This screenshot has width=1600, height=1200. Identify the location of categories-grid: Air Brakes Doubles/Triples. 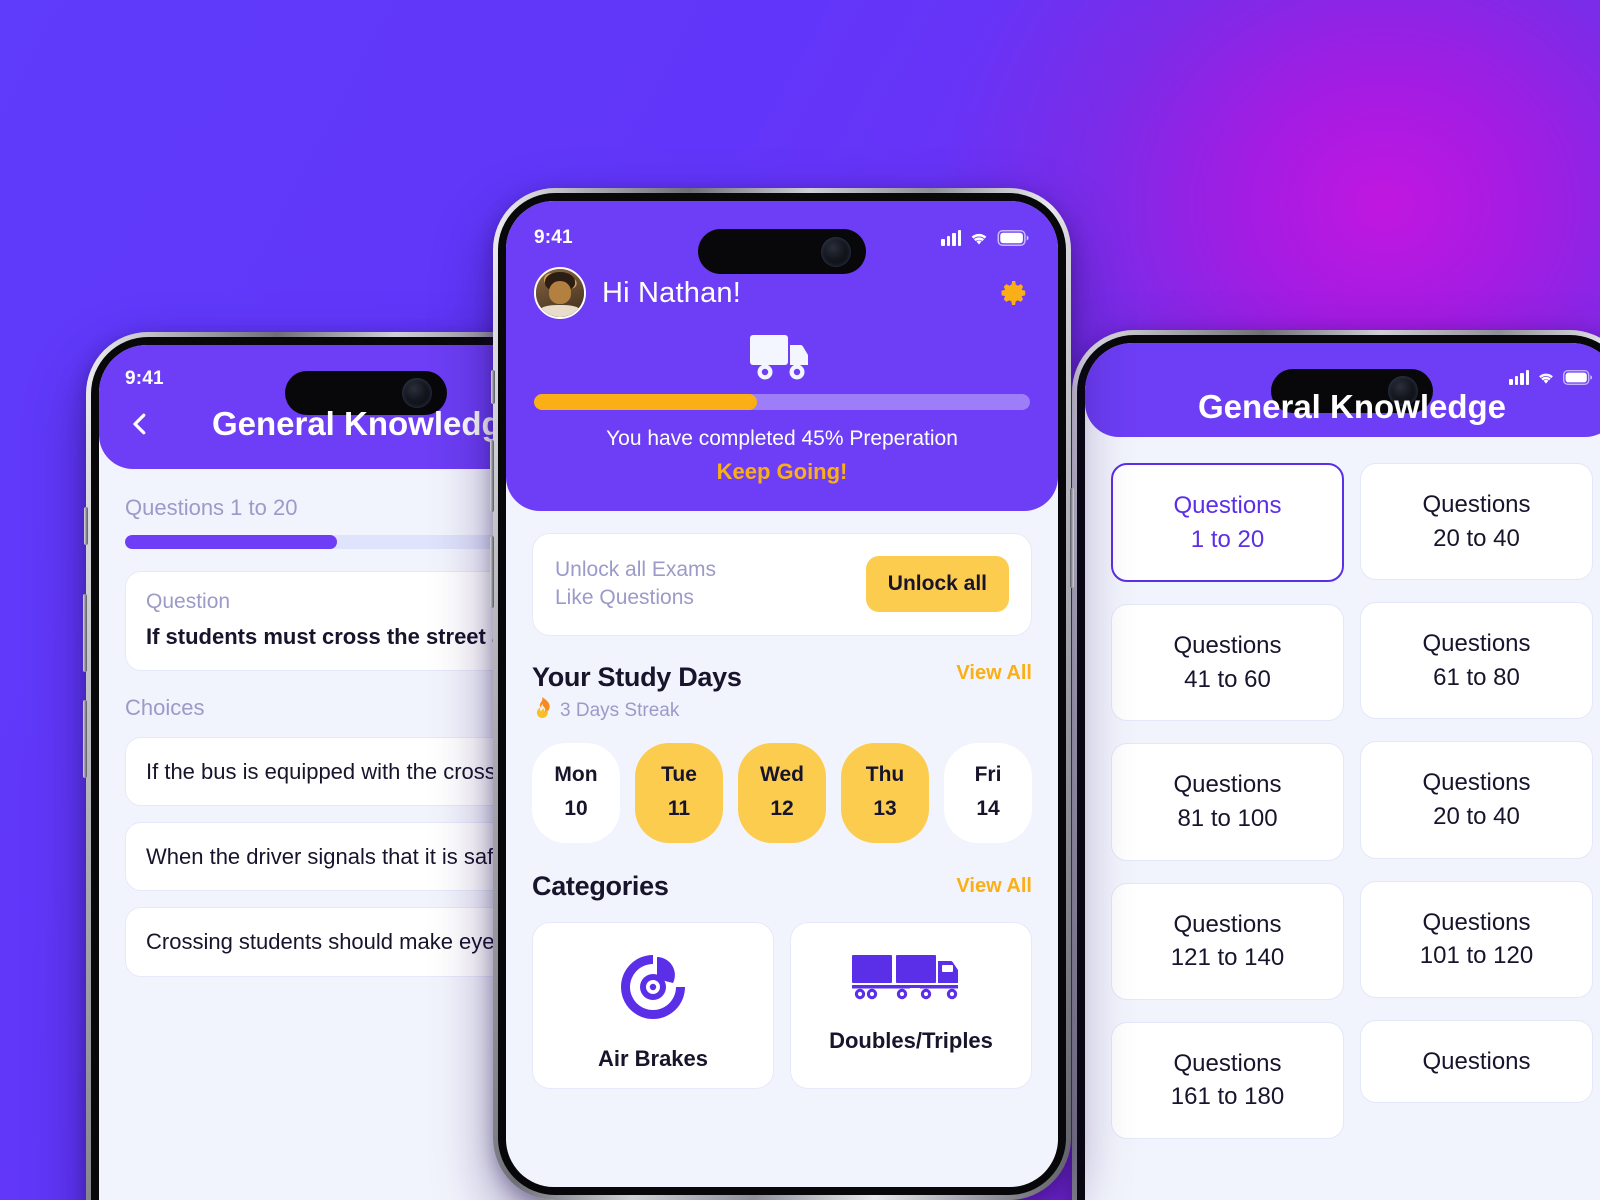
(782, 1005).